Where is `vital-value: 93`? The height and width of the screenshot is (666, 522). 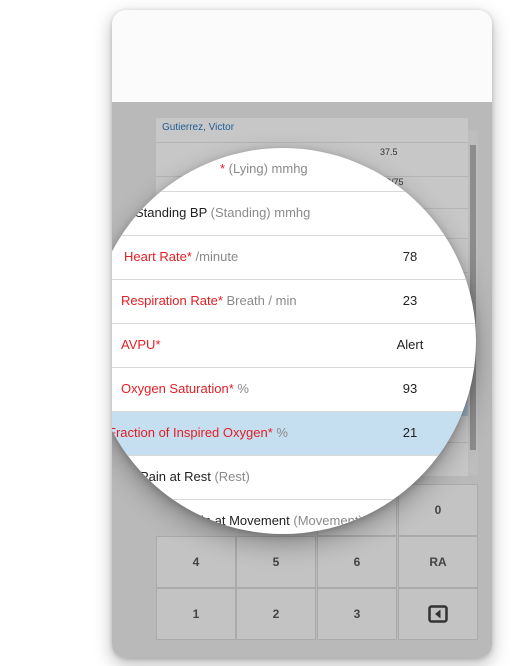 vital-value: 93 is located at coordinates (410, 388).